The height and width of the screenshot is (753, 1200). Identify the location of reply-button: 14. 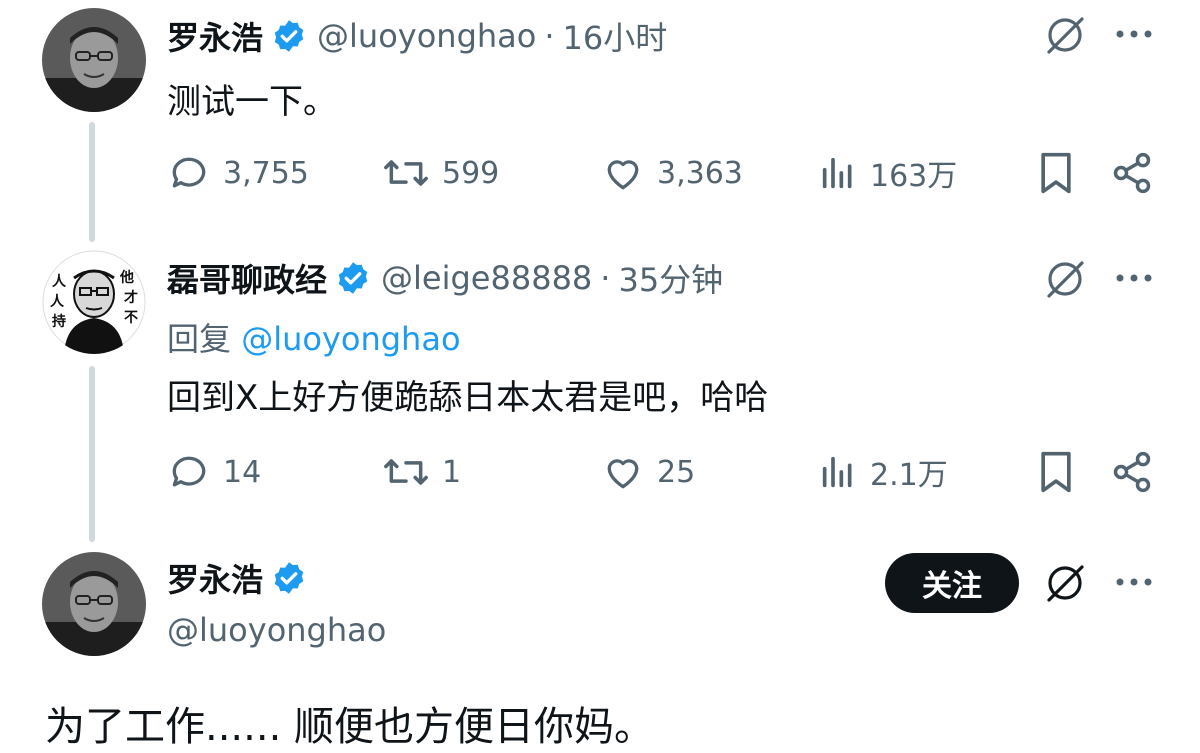
(214, 472).